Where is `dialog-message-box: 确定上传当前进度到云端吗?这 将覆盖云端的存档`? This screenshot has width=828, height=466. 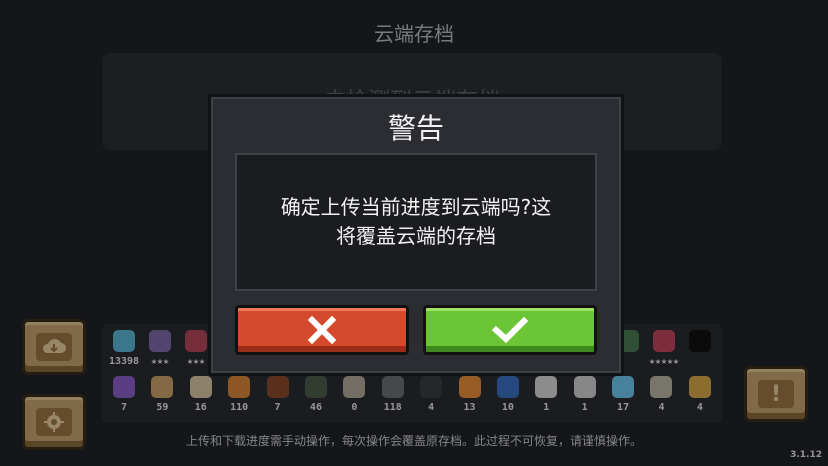
dialog-message-box: 确定上传当前进度到云端吗?这 将覆盖云端的存档 is located at coordinates (416, 222).